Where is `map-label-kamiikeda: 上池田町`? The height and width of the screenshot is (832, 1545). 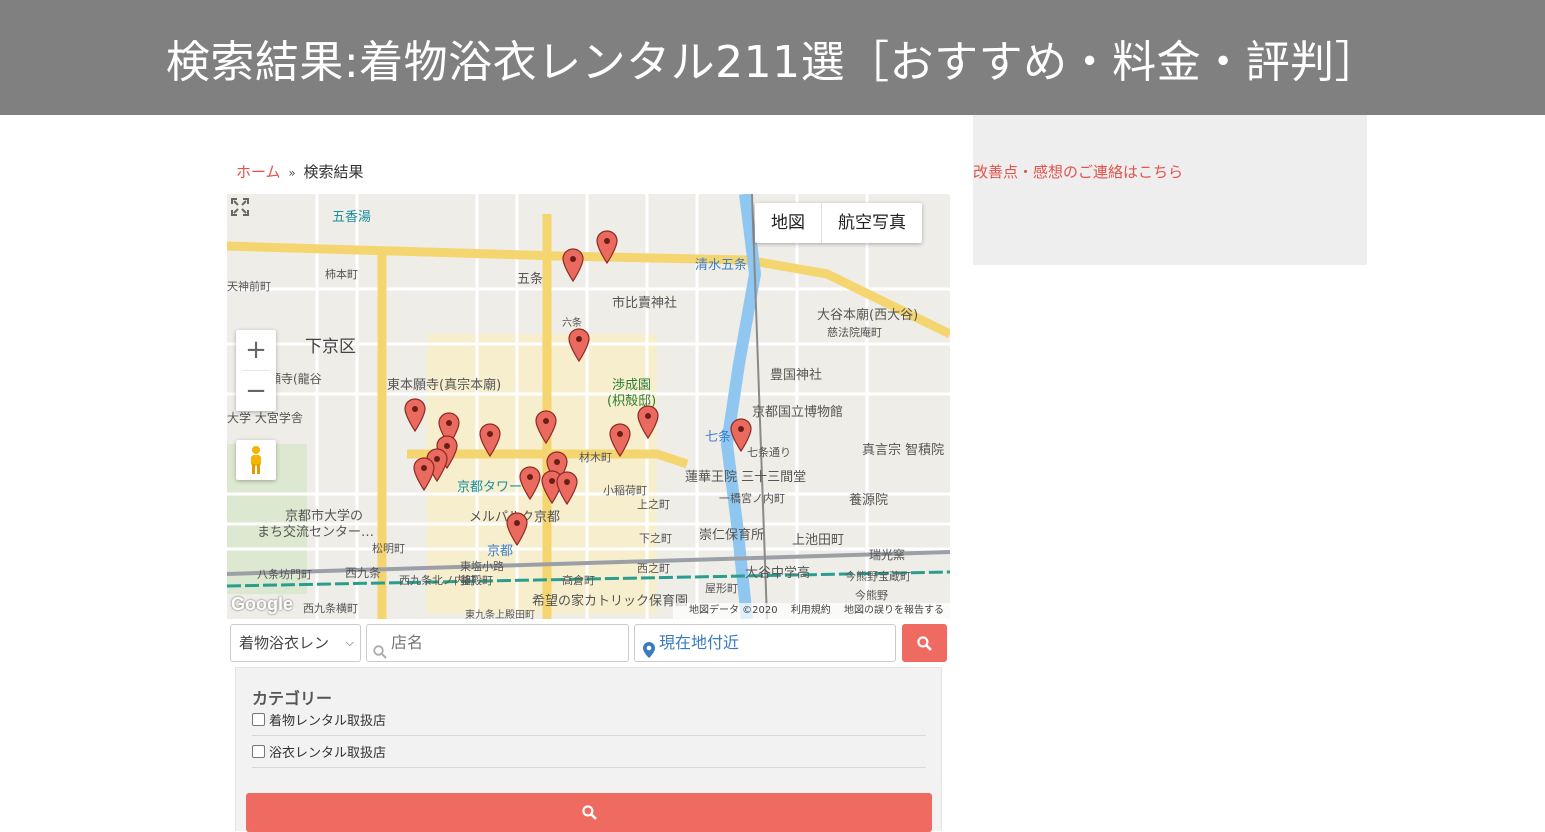
map-label-kamiikeda: 上池田町 is located at coordinates (818, 540).